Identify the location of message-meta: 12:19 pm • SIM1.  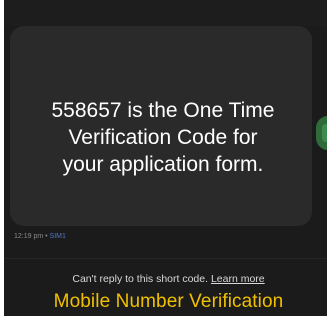
(40, 236).